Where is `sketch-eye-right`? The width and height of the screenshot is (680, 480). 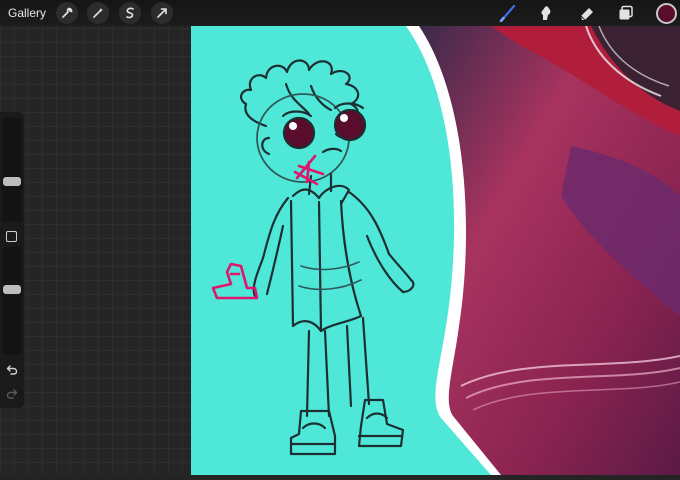 sketch-eye-right is located at coordinates (350, 125).